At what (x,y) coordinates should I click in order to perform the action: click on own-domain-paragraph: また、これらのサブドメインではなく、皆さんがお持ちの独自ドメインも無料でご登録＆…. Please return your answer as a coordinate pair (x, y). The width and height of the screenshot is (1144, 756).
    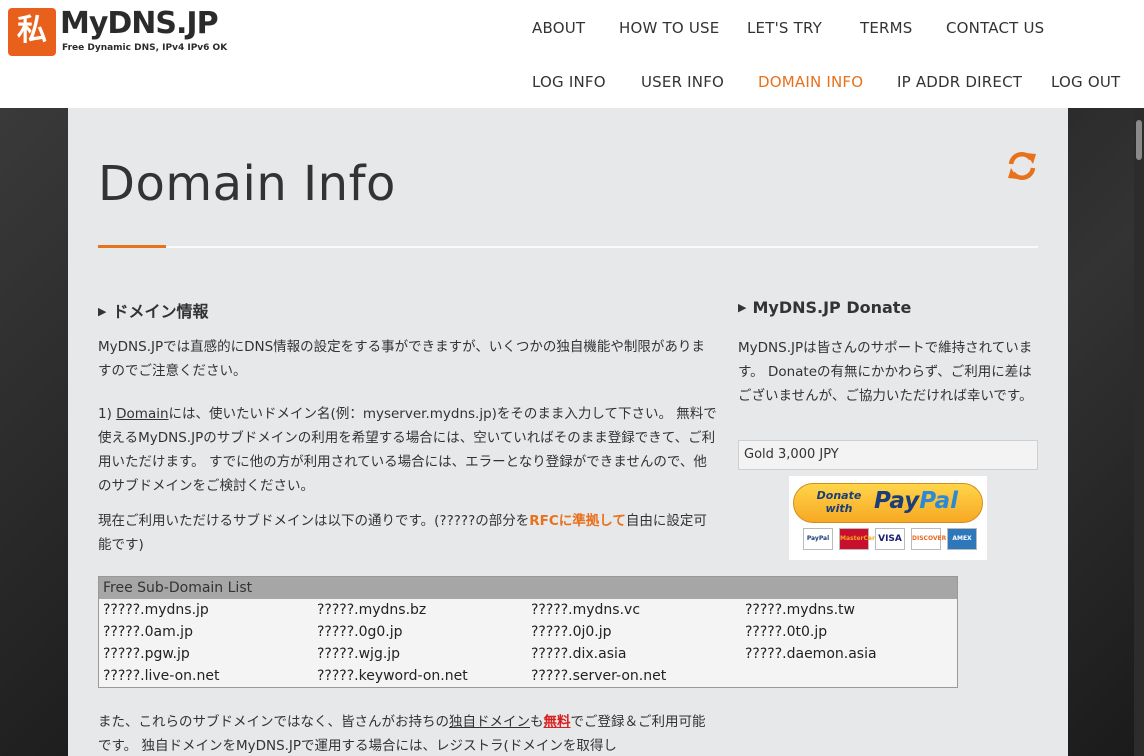
    Looking at the image, I should click on (408, 733).